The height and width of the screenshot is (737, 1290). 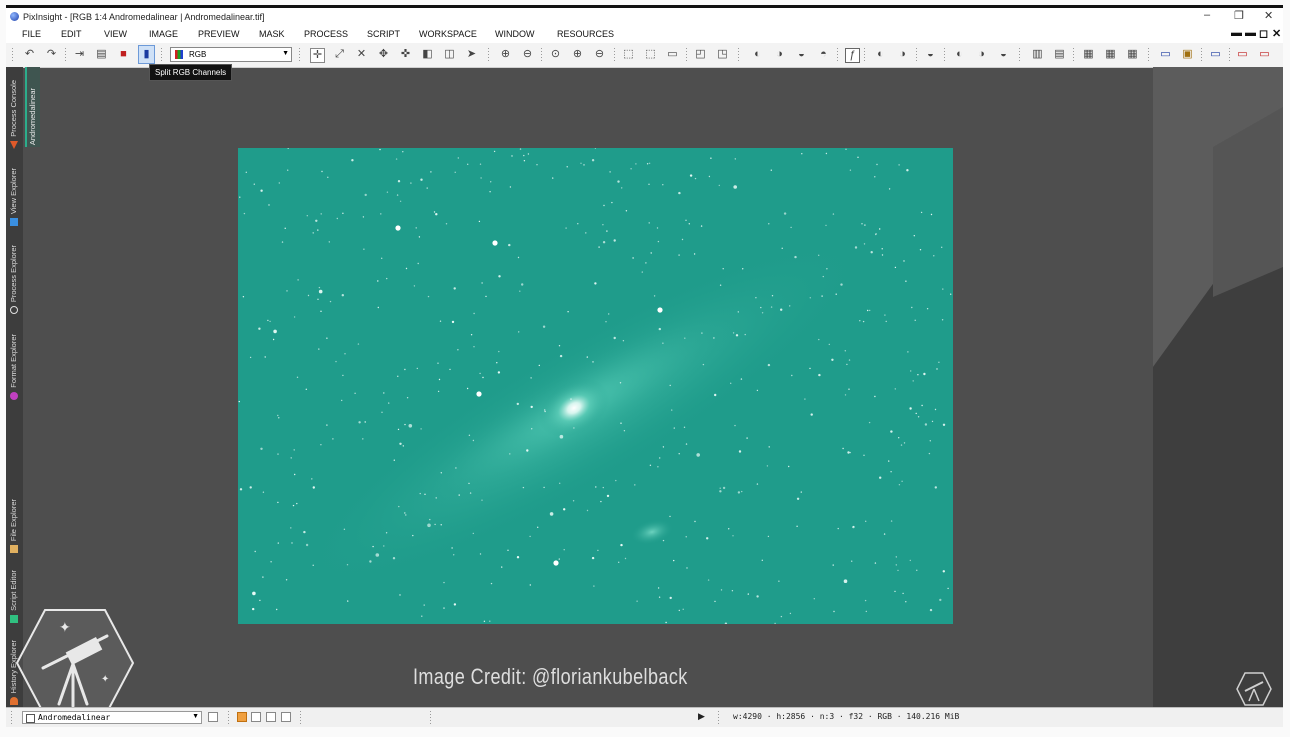 I want to click on zoom-fit-icon: ⤢, so click(x=339, y=54).